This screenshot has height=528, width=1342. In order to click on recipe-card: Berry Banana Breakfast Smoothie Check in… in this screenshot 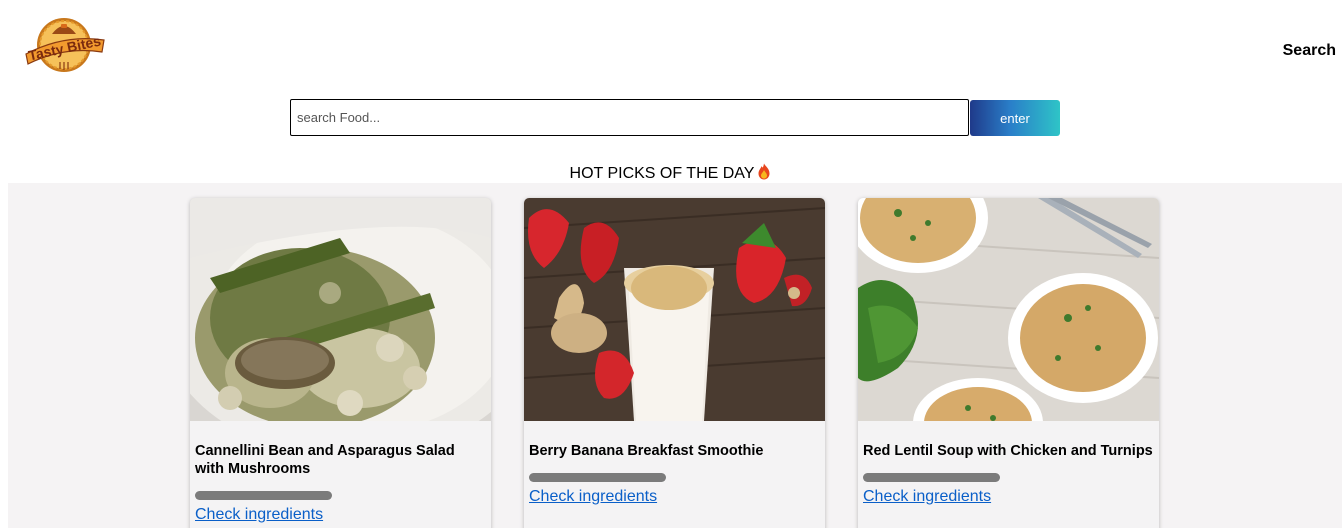, I will do `click(674, 363)`.